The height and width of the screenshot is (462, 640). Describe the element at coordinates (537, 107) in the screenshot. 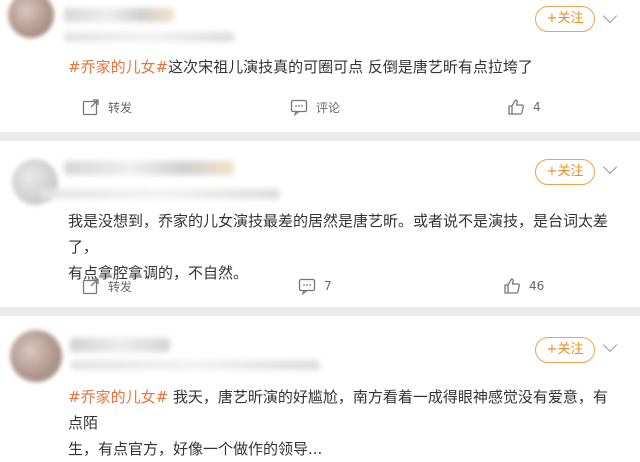

I see `like-count: 4` at that location.